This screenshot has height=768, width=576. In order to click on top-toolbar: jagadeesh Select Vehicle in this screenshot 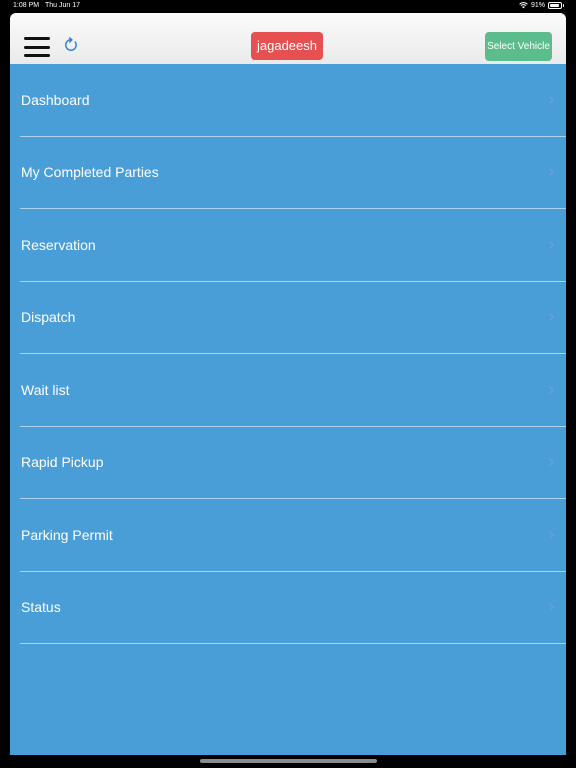, I will do `click(288, 38)`.